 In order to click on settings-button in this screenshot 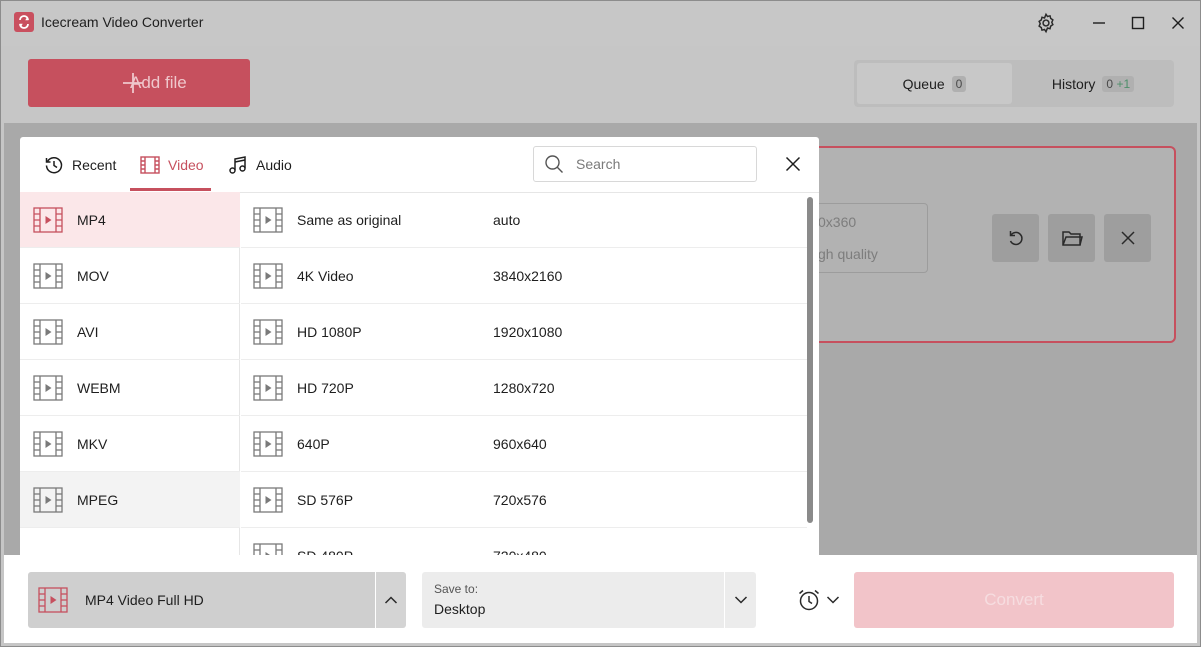, I will do `click(1046, 23)`.